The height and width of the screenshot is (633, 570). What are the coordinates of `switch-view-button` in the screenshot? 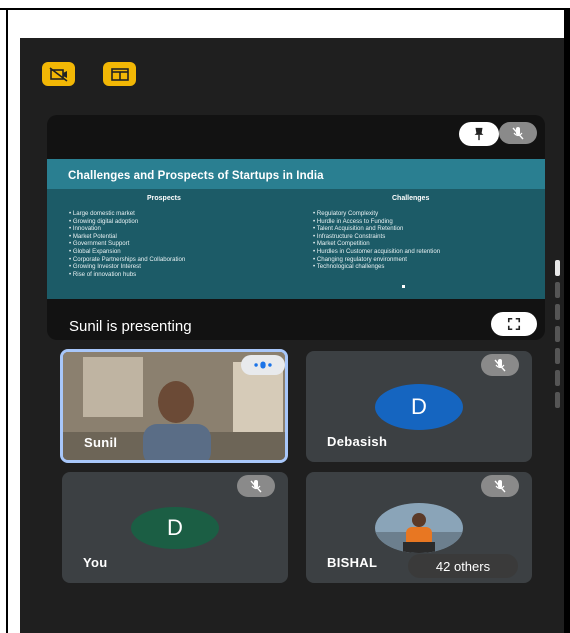 It's located at (119, 74).